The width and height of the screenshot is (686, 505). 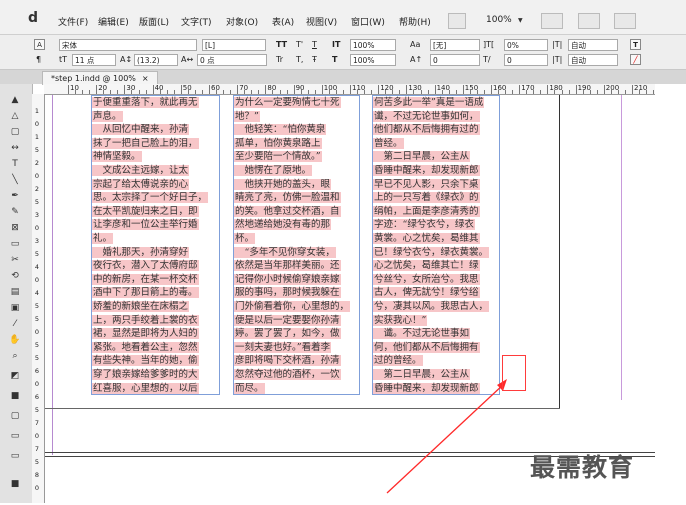 I want to click on text-line: 至少要陪一个情故。”, so click(x=296, y=156).